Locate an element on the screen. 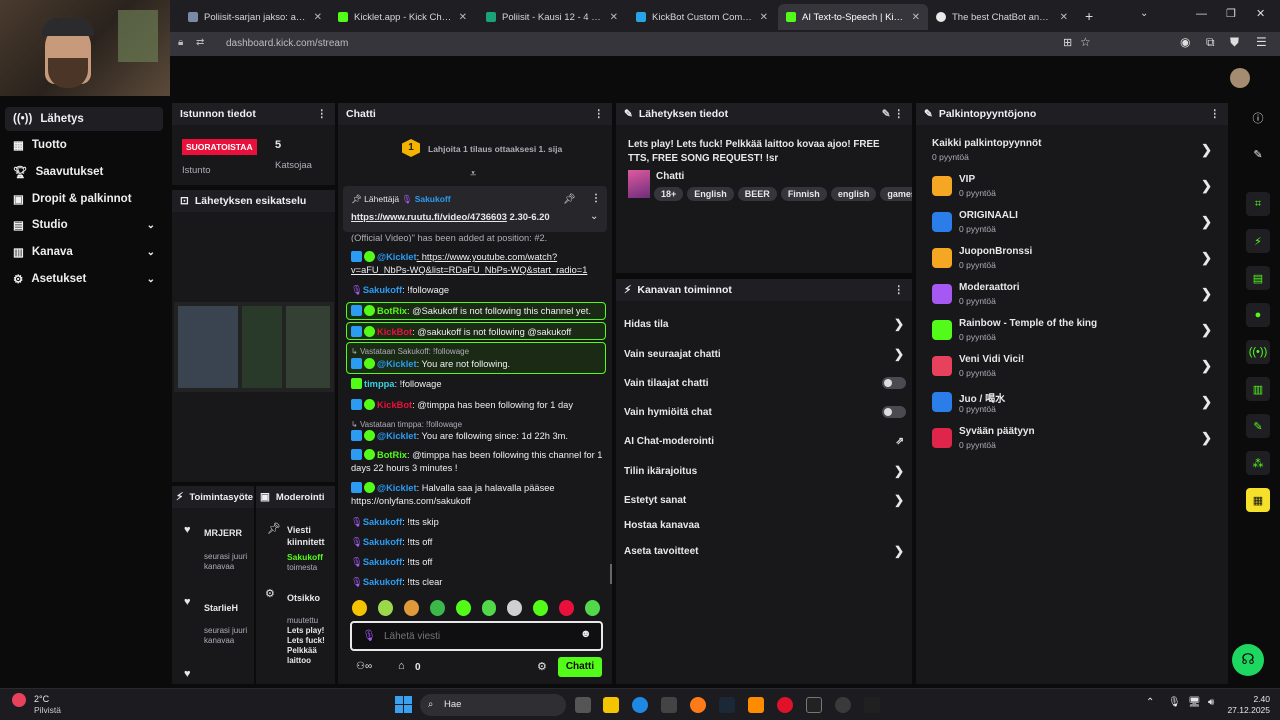  browser-tab: The best ChatBot and Widgets✕ is located at coordinates (1002, 17).